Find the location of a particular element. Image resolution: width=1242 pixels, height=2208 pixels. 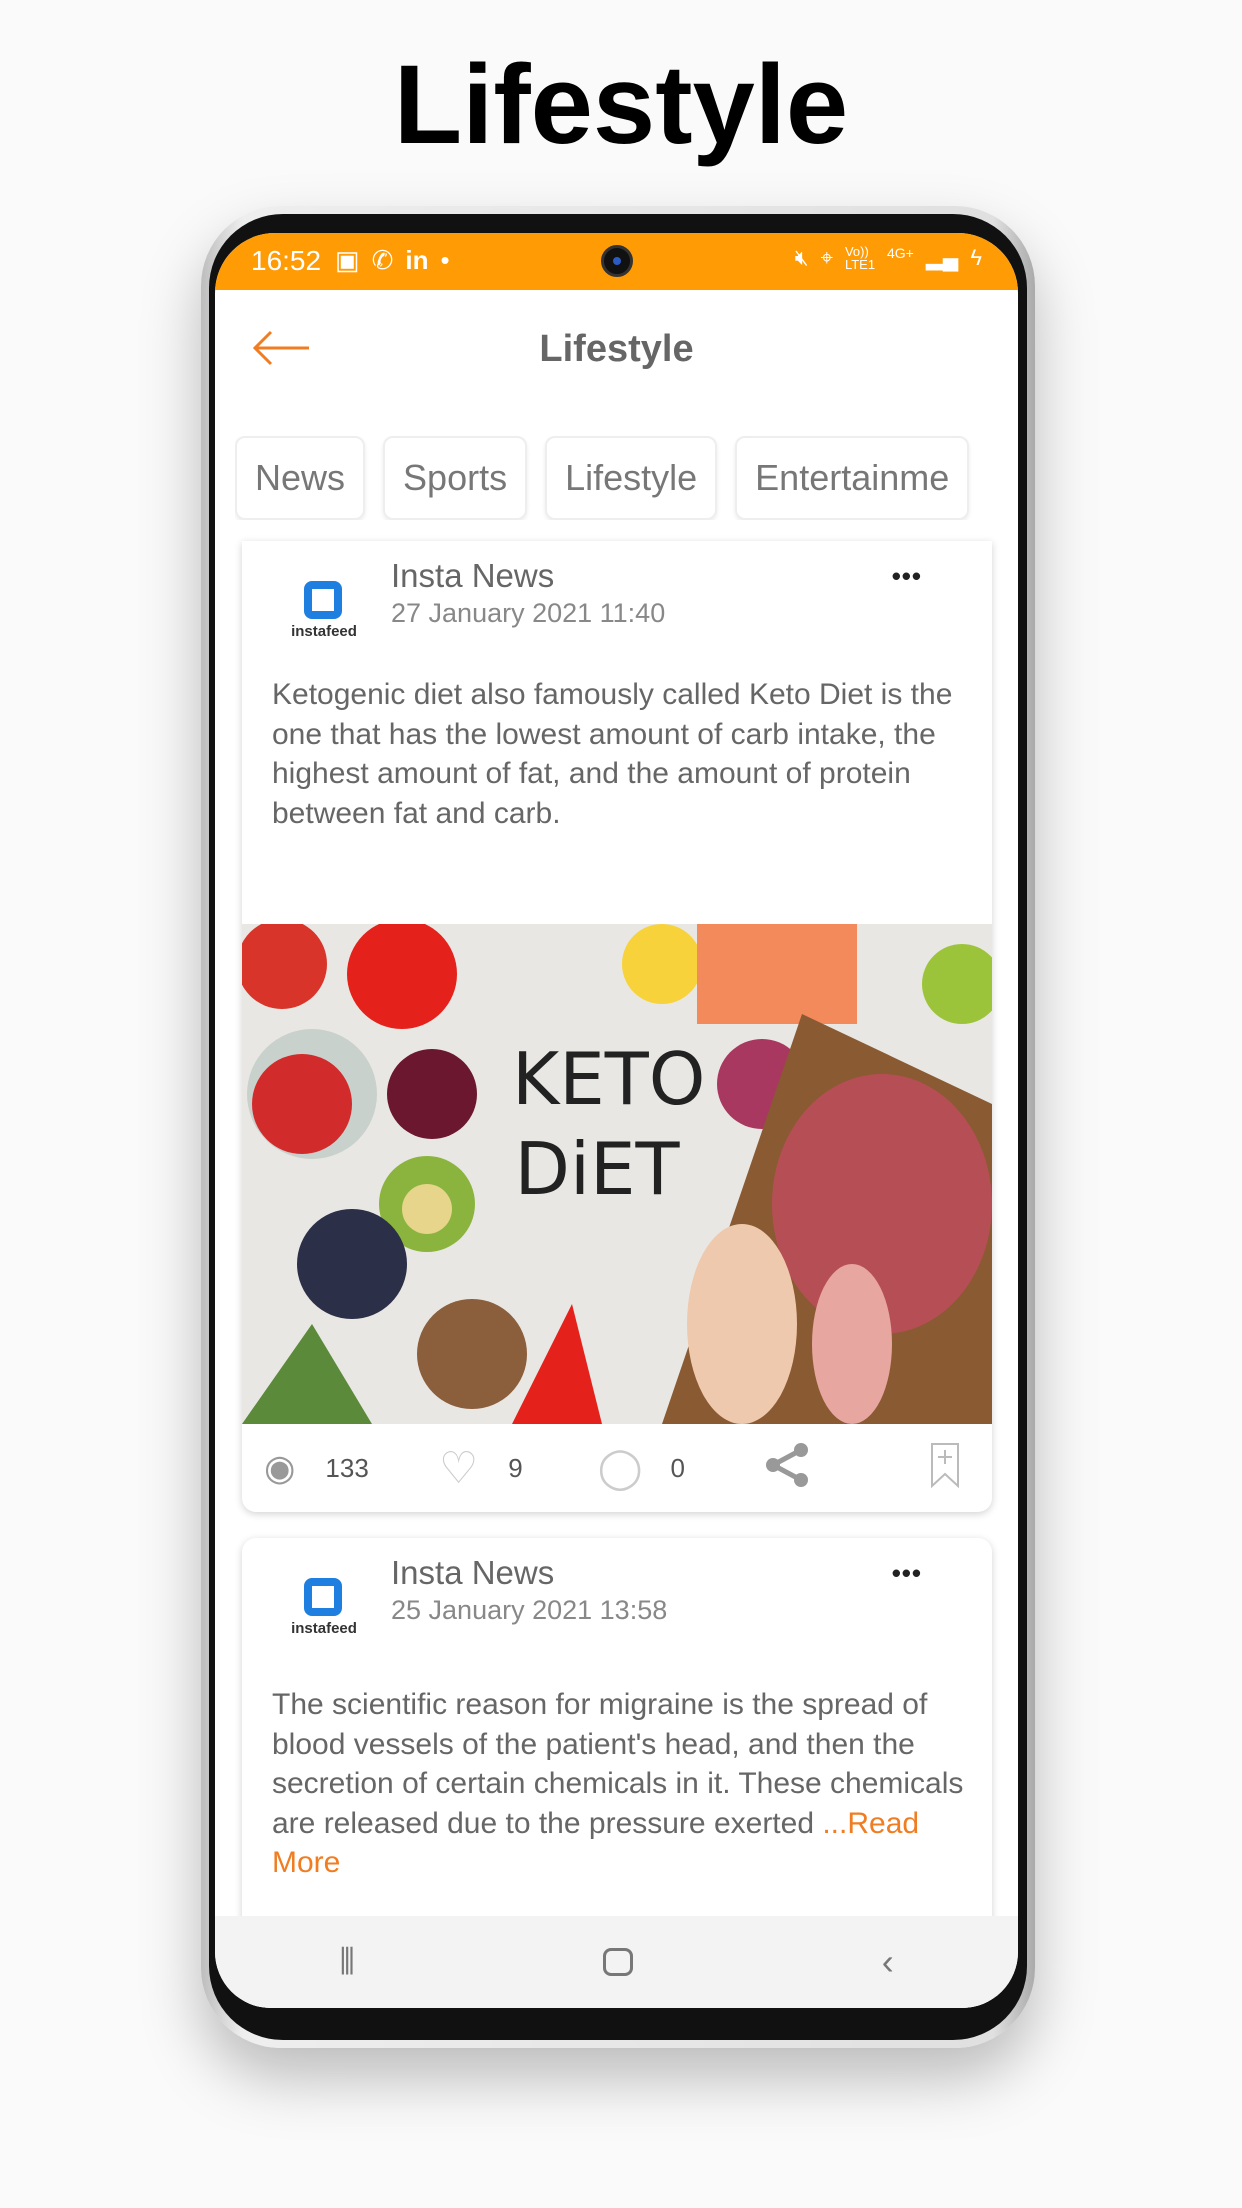

mute-icon: 🔇︎ is located at coordinates (801, 257).